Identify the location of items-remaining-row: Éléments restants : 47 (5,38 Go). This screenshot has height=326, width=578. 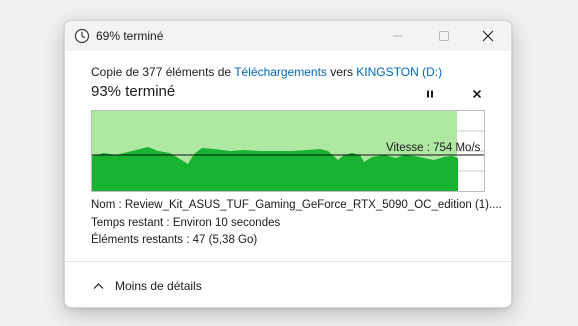
(174, 240).